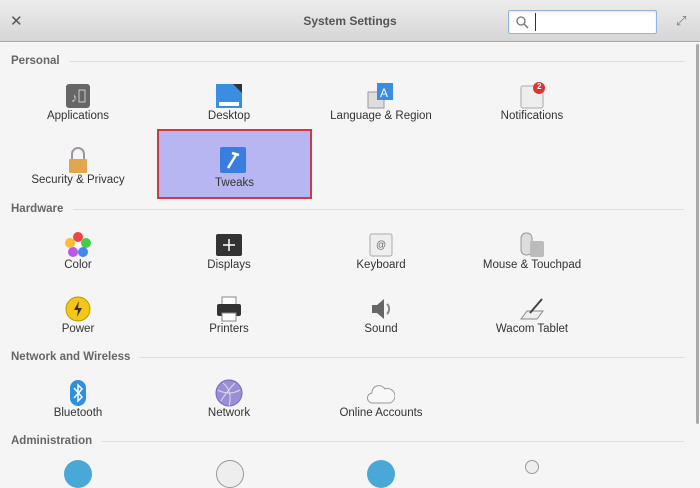 The image size is (700, 488). Describe the element at coordinates (532, 265) in the screenshot. I see `item-label: Mouse & Touchpad` at that location.